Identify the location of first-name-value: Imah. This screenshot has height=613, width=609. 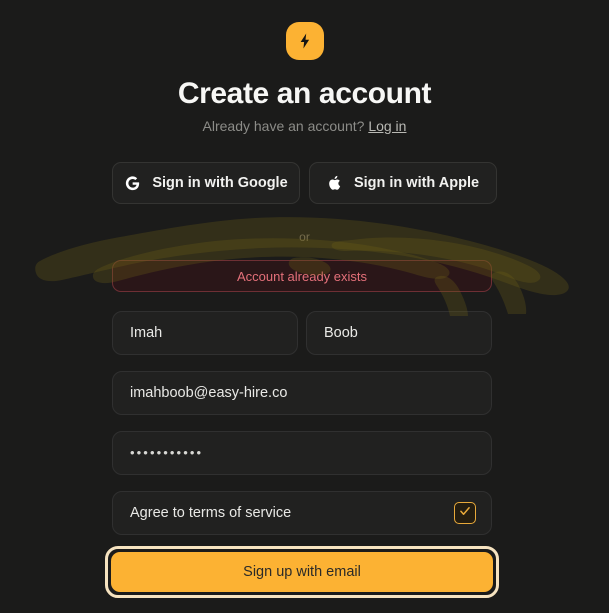
(146, 333).